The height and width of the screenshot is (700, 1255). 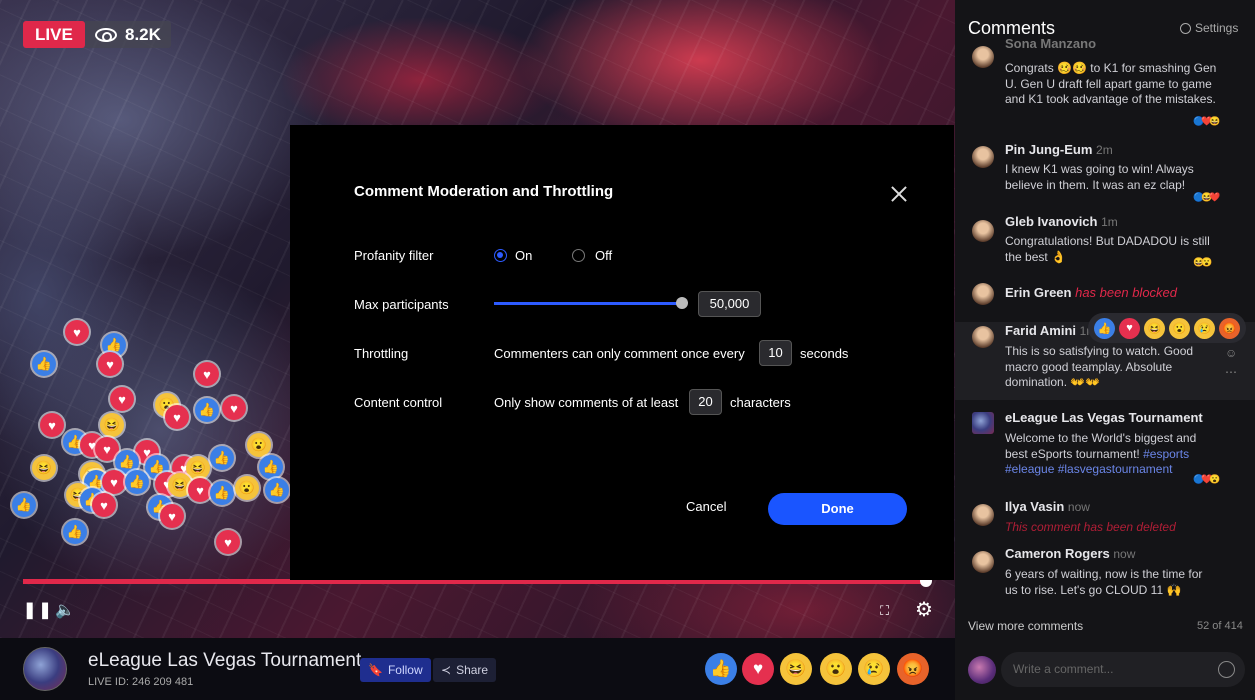 I want to click on share-icon: ≺, so click(x=446, y=670).